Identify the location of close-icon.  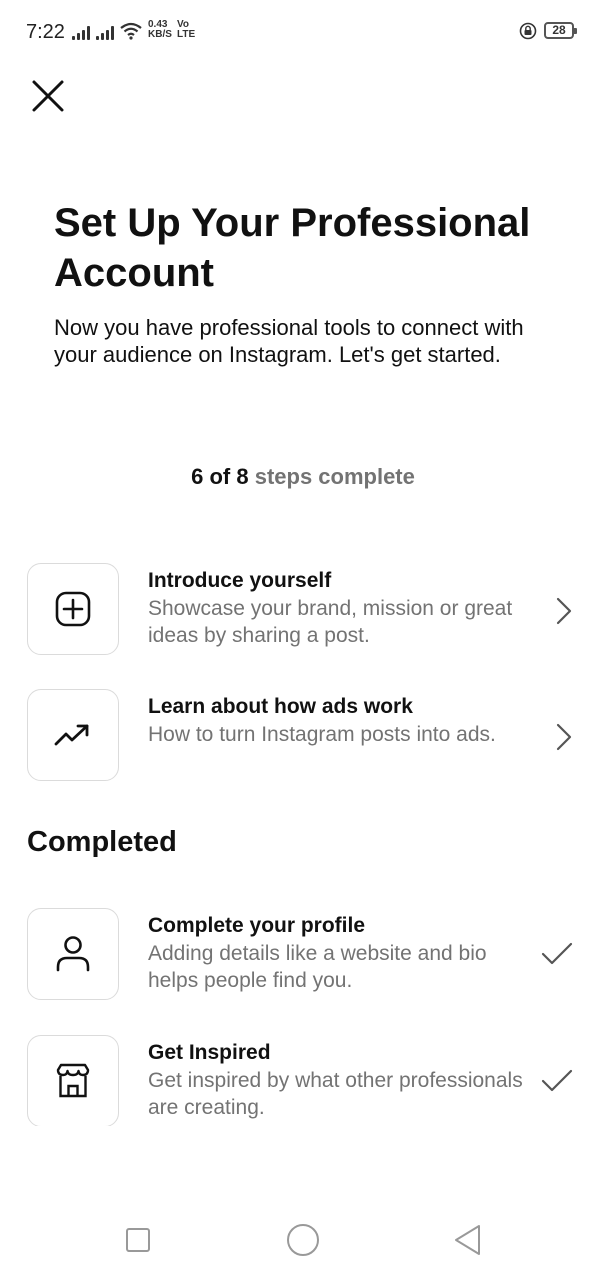
(48, 96).